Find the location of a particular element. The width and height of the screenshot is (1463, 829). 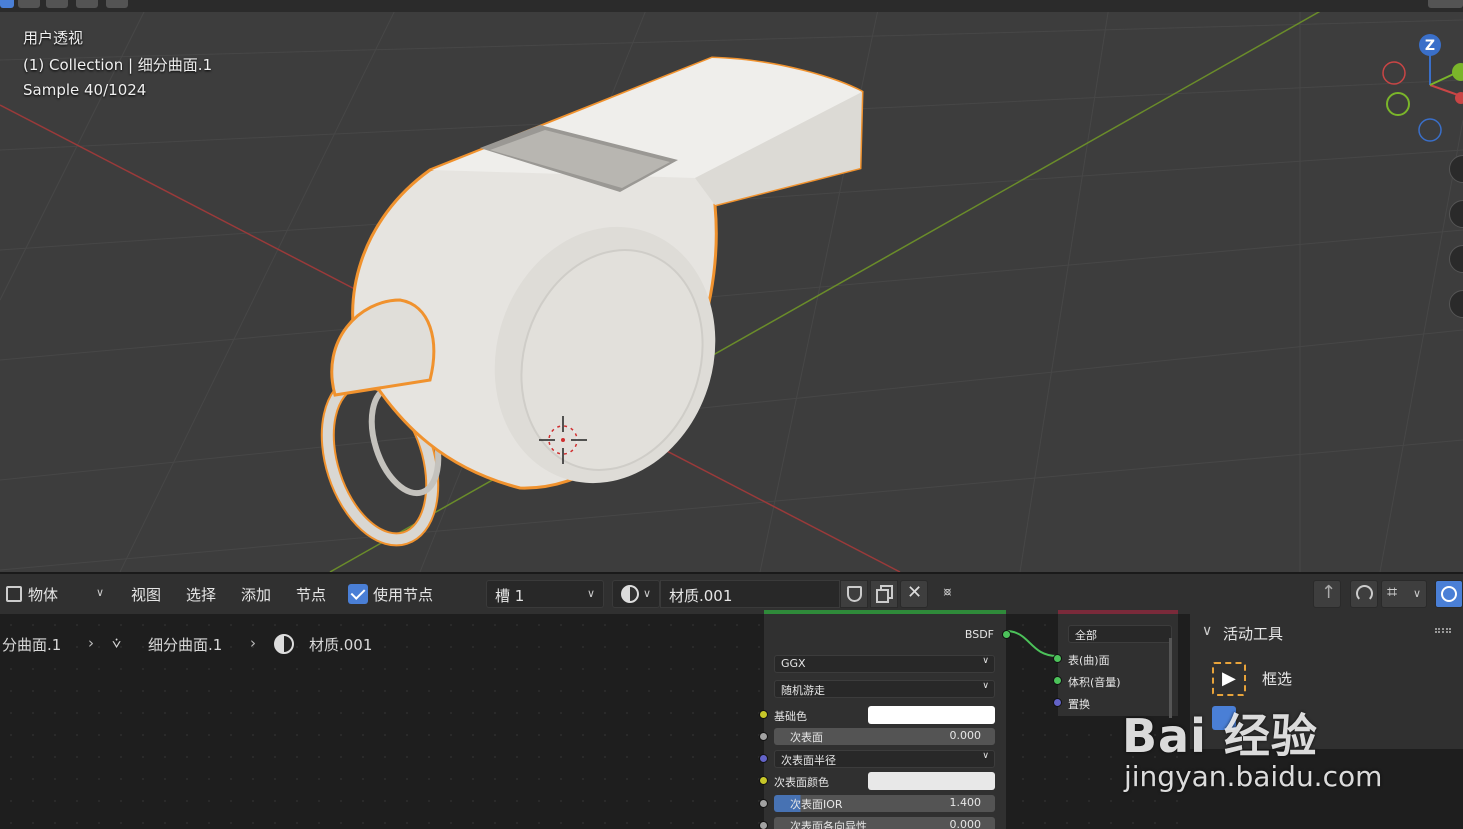

distribution-label: GGX is located at coordinates (793, 663).